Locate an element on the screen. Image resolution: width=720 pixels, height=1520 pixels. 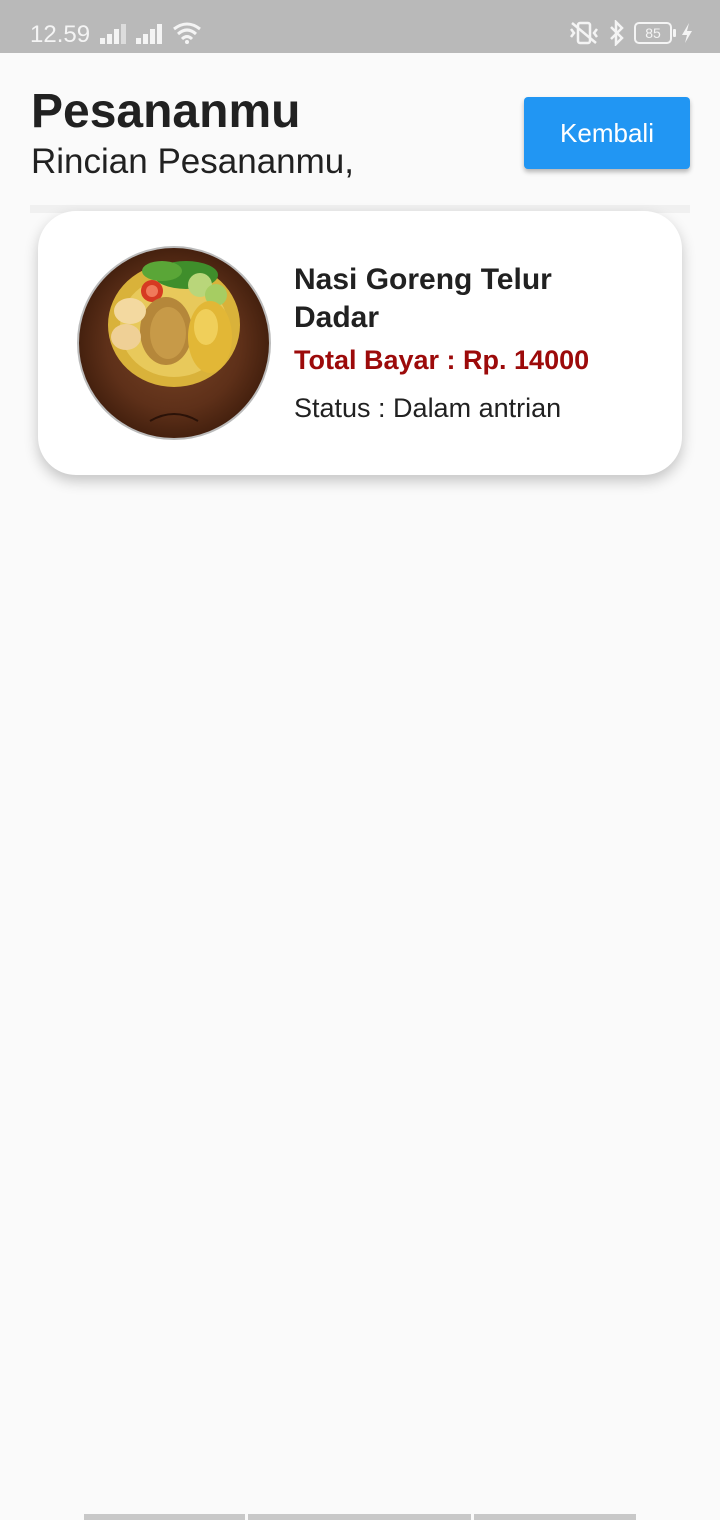
order-status: Status : Dalam antrian is located at coordinates (428, 408).